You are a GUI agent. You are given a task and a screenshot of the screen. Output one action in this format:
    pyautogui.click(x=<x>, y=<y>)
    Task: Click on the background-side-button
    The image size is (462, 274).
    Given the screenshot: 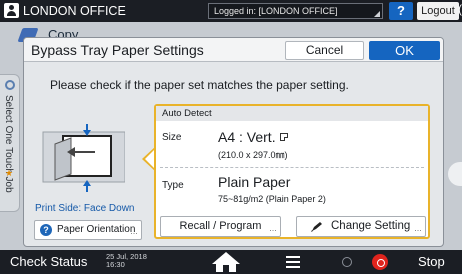 What is the action you would take?
    pyautogui.click(x=455, y=174)
    